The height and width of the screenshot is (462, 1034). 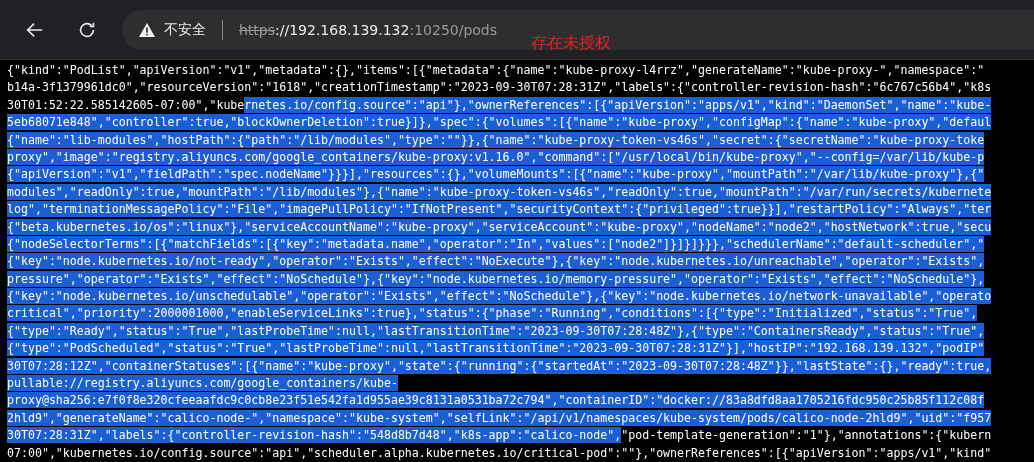 I want to click on json-text: {"beta.kubernetes.io/os":"linux"},"serviceAccountName":"kube-proxy","serviceAccount":"kube-proxy","nodeName":"node2","hostNetwork":true,"secu, so click(x=499, y=226).